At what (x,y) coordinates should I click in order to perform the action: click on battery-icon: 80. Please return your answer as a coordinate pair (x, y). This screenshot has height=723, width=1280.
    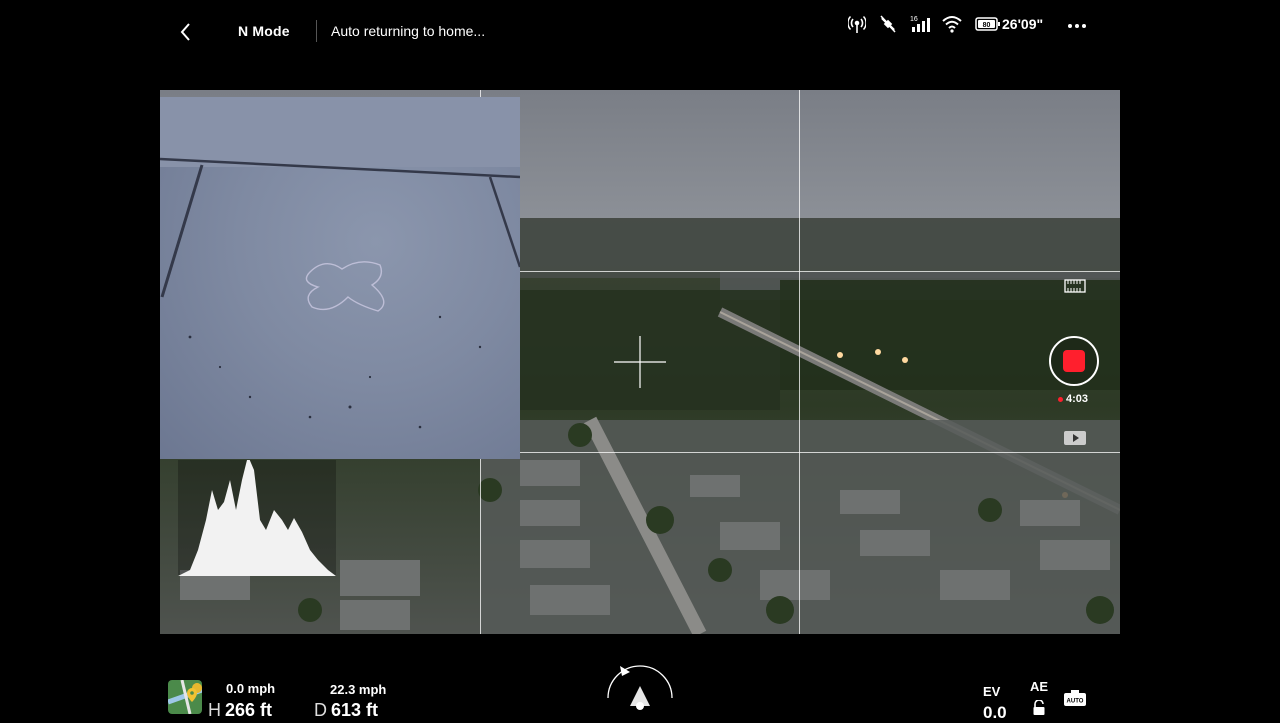
    Looking at the image, I should click on (987, 24).